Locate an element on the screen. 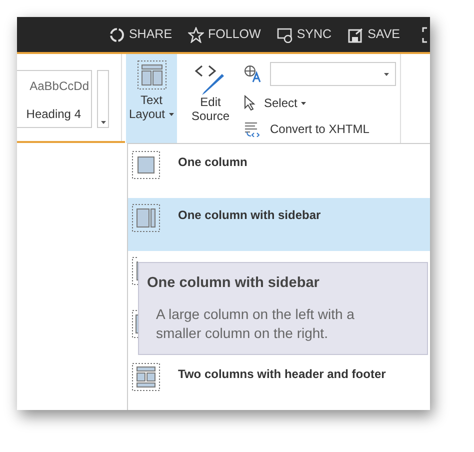 The image size is (474, 452). share-icon is located at coordinates (116, 34).